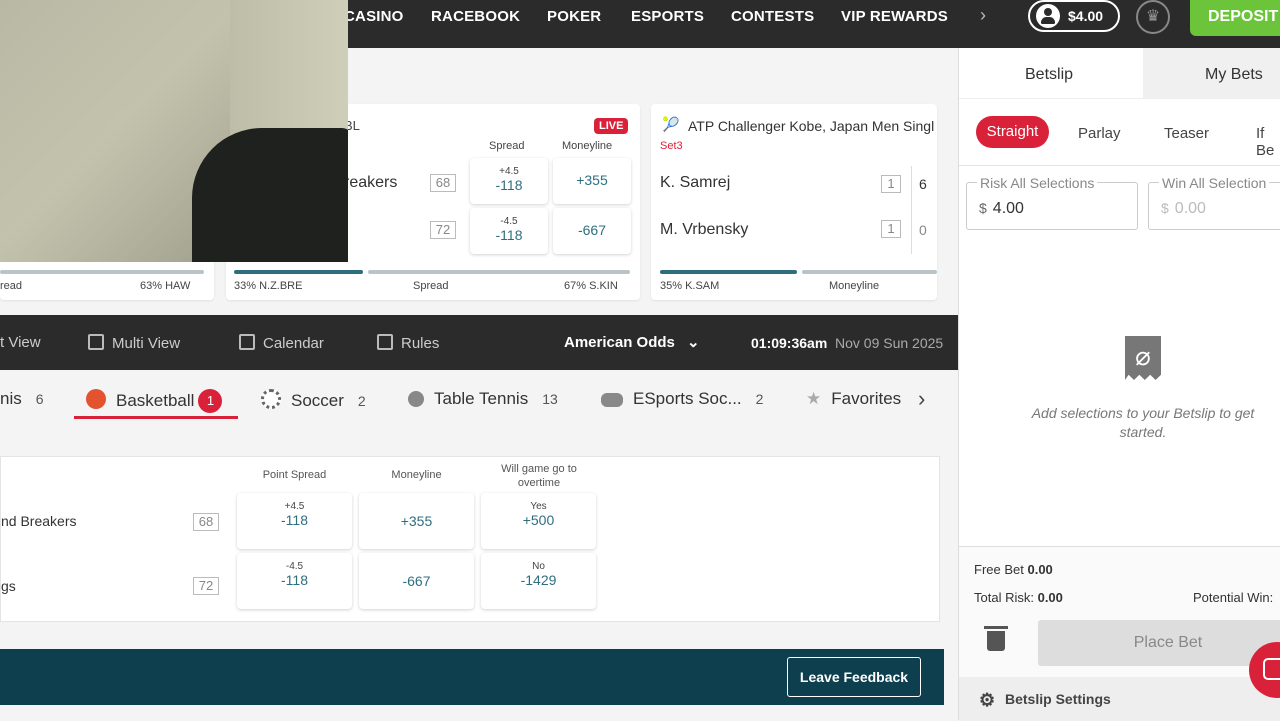 This screenshot has width=1280, height=721. What do you see at coordinates (923, 184) in the screenshot?
I see `card3-p1-games: 6` at bounding box center [923, 184].